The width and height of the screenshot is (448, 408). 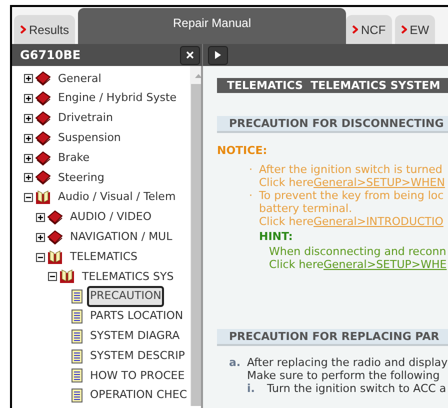 I want to click on step-marker: i., so click(x=251, y=388).